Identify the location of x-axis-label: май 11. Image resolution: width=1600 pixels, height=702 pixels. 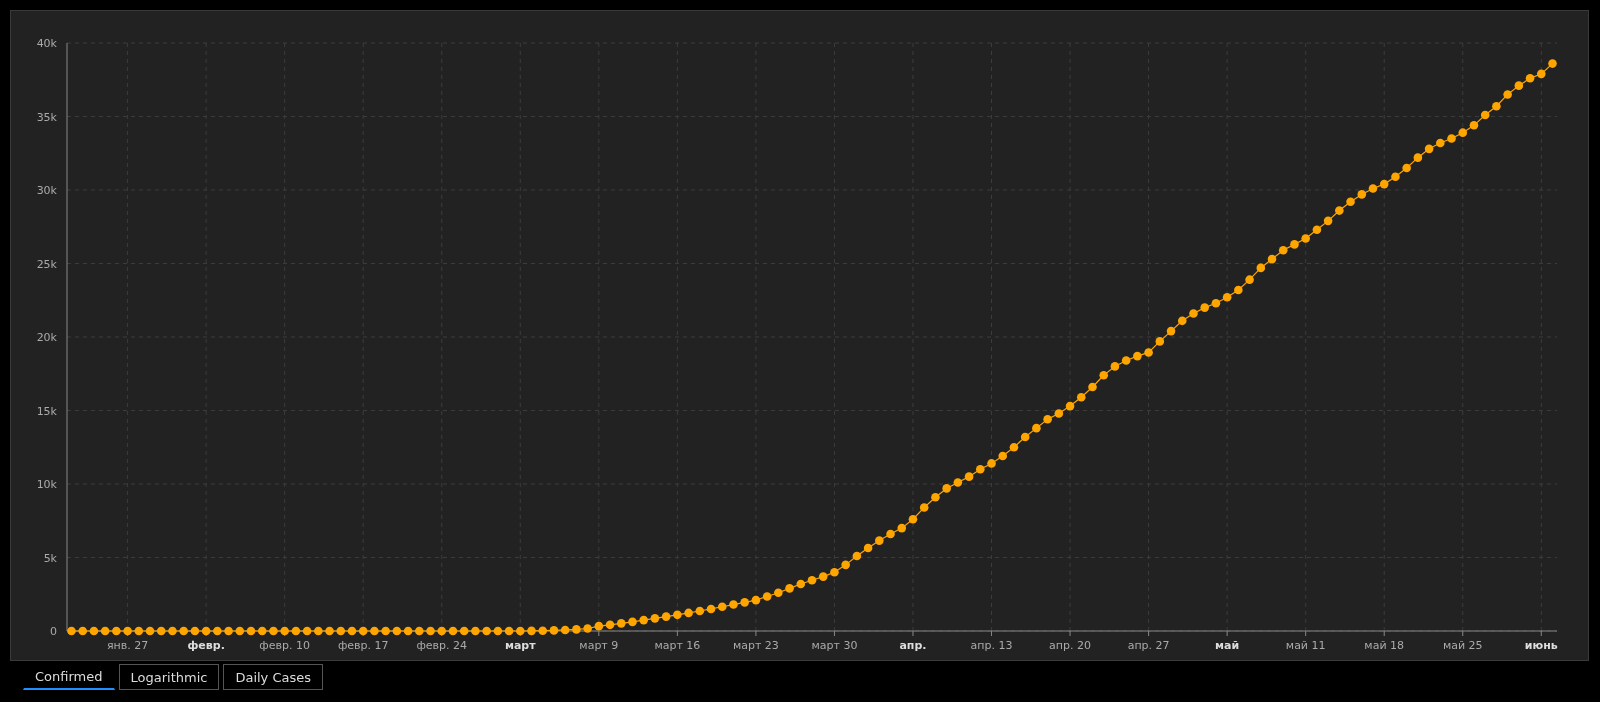
(1305, 645).